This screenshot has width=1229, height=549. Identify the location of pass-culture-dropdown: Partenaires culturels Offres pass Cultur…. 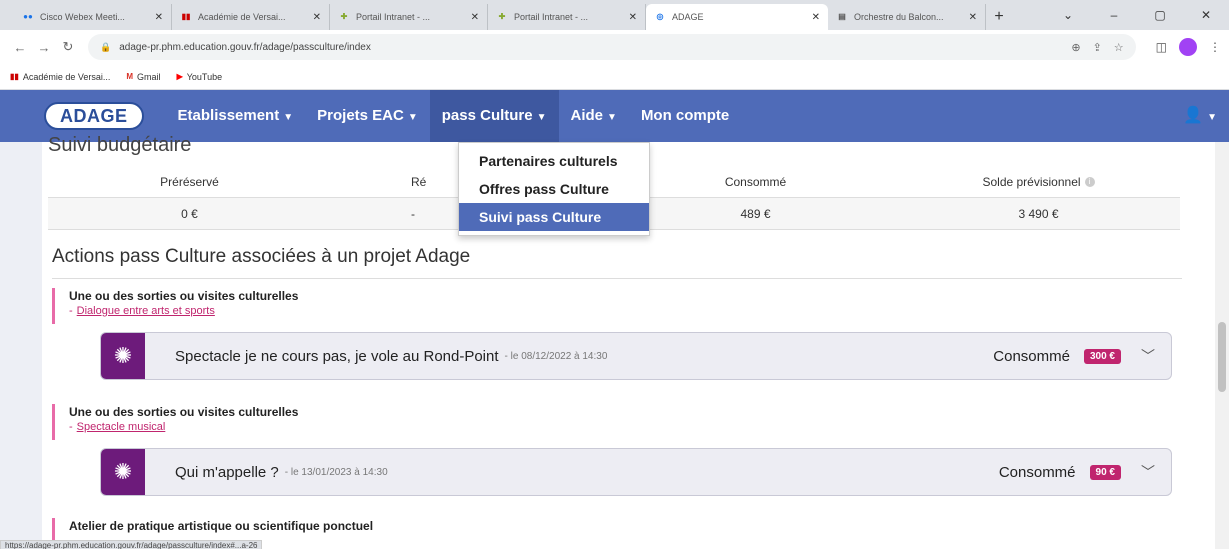
(554, 189).